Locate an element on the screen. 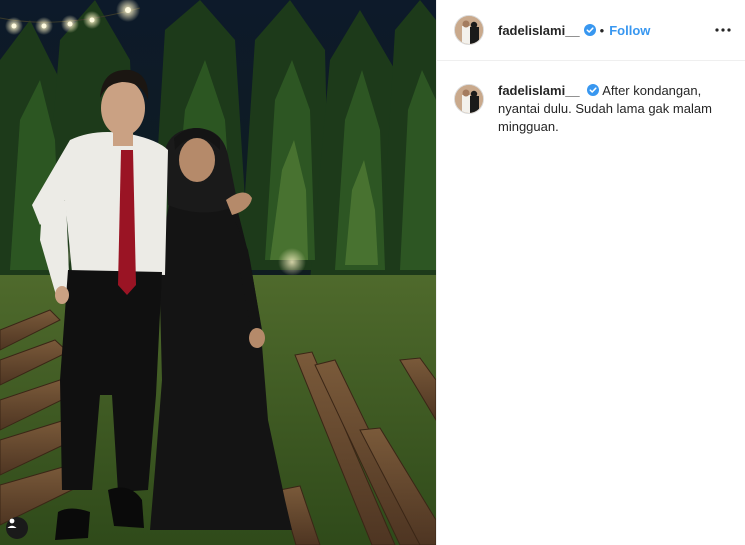 The height and width of the screenshot is (545, 745). user-tag-button is located at coordinates (17, 528).